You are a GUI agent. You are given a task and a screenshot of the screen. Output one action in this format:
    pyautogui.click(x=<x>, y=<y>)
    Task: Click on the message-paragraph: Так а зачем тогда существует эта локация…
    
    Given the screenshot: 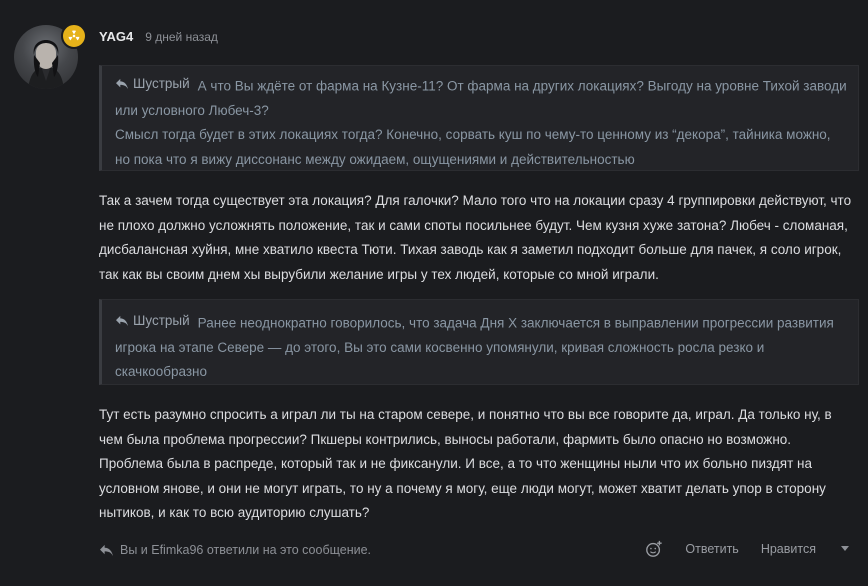 What is the action you would take?
    pyautogui.click(x=475, y=237)
    